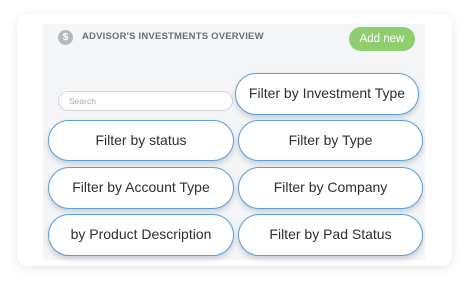 The width and height of the screenshot is (470, 282). What do you see at coordinates (330, 235) in the screenshot?
I see `filter-pad-status-button: Filter by Pad Status` at bounding box center [330, 235].